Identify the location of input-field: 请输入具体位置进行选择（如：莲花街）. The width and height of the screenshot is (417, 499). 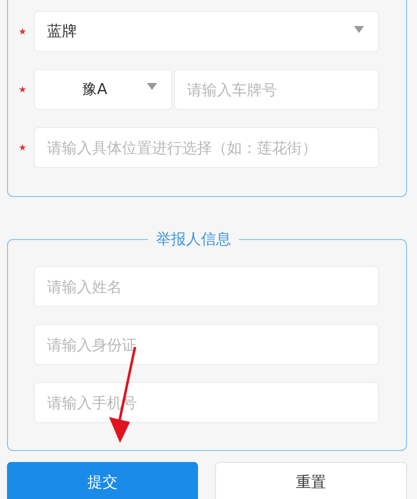
(206, 147).